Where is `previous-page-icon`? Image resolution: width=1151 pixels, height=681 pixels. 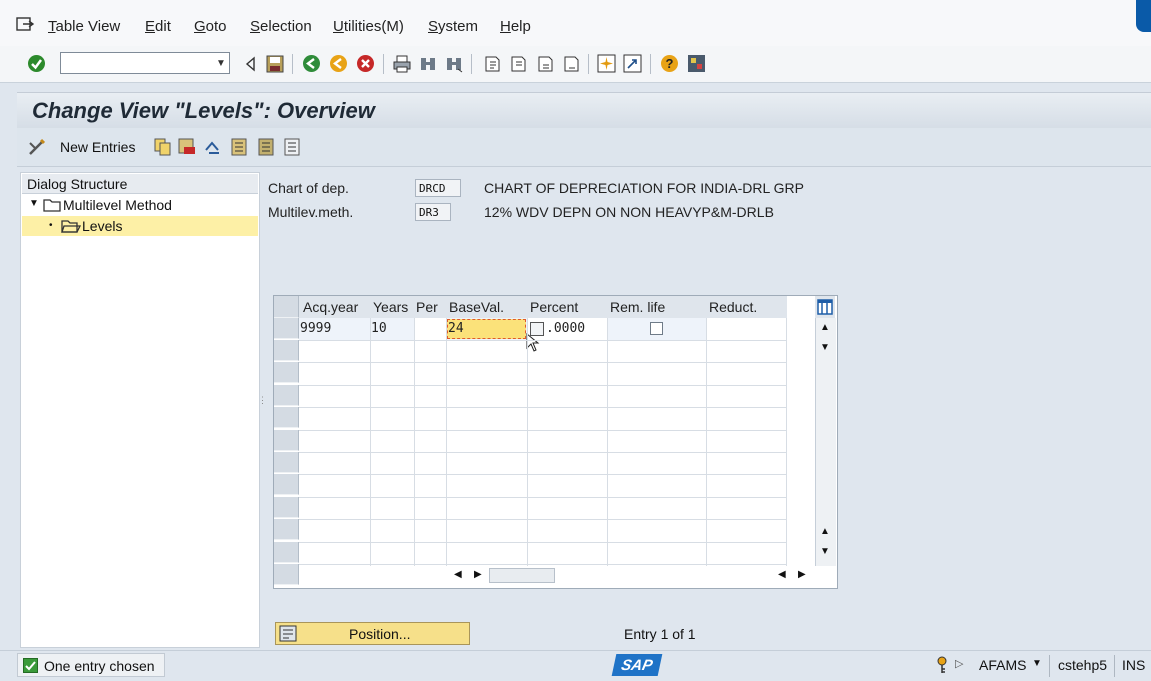 previous-page-icon is located at coordinates (517, 63).